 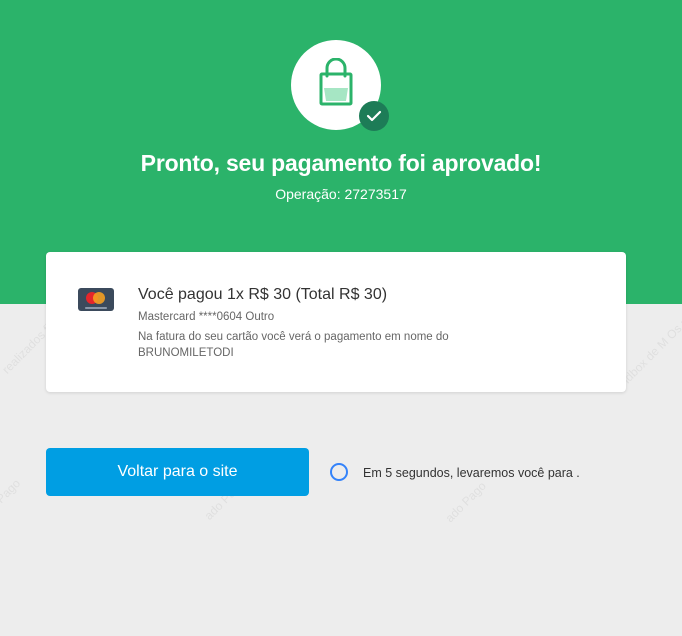 I want to click on redirect-timer-icon, so click(x=339, y=472).